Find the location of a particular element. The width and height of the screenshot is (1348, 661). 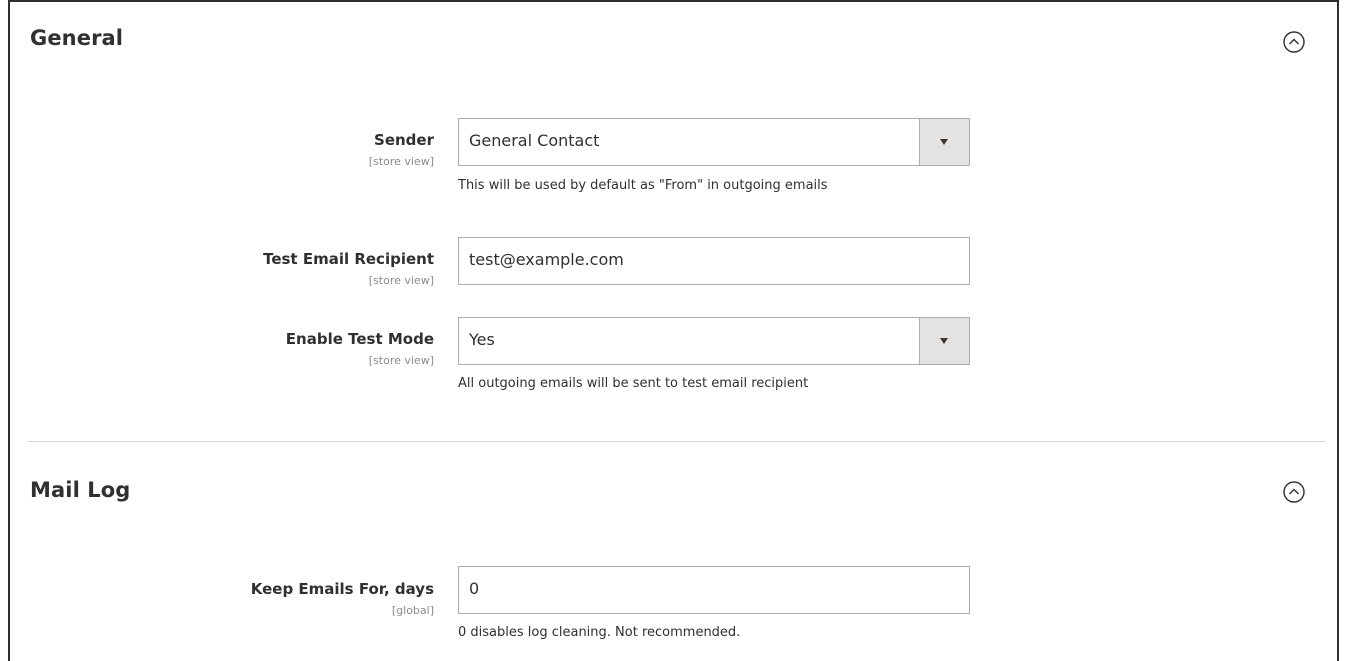

test-recipient-input: test@example.com is located at coordinates (714, 261).